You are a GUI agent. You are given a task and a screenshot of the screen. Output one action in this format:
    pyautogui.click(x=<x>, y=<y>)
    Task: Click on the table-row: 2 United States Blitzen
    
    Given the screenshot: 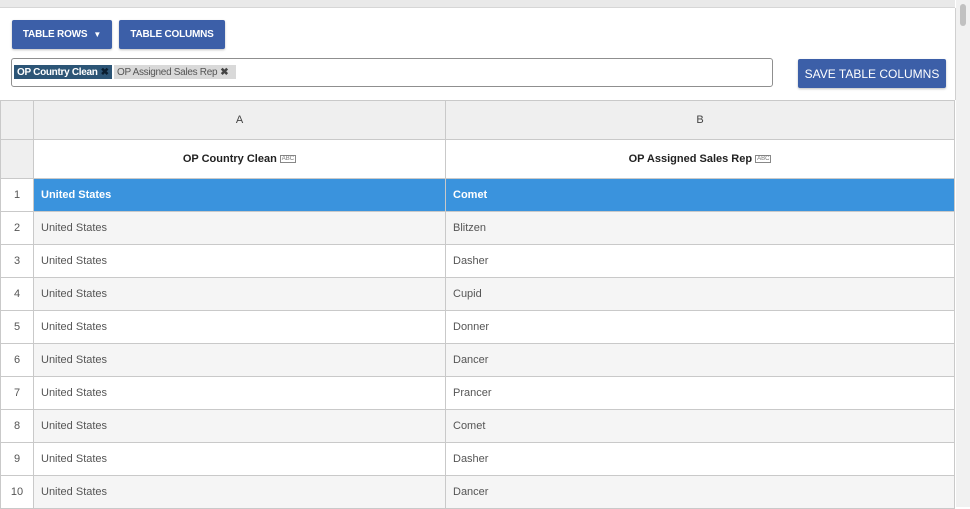 What is the action you would take?
    pyautogui.click(x=477, y=228)
    